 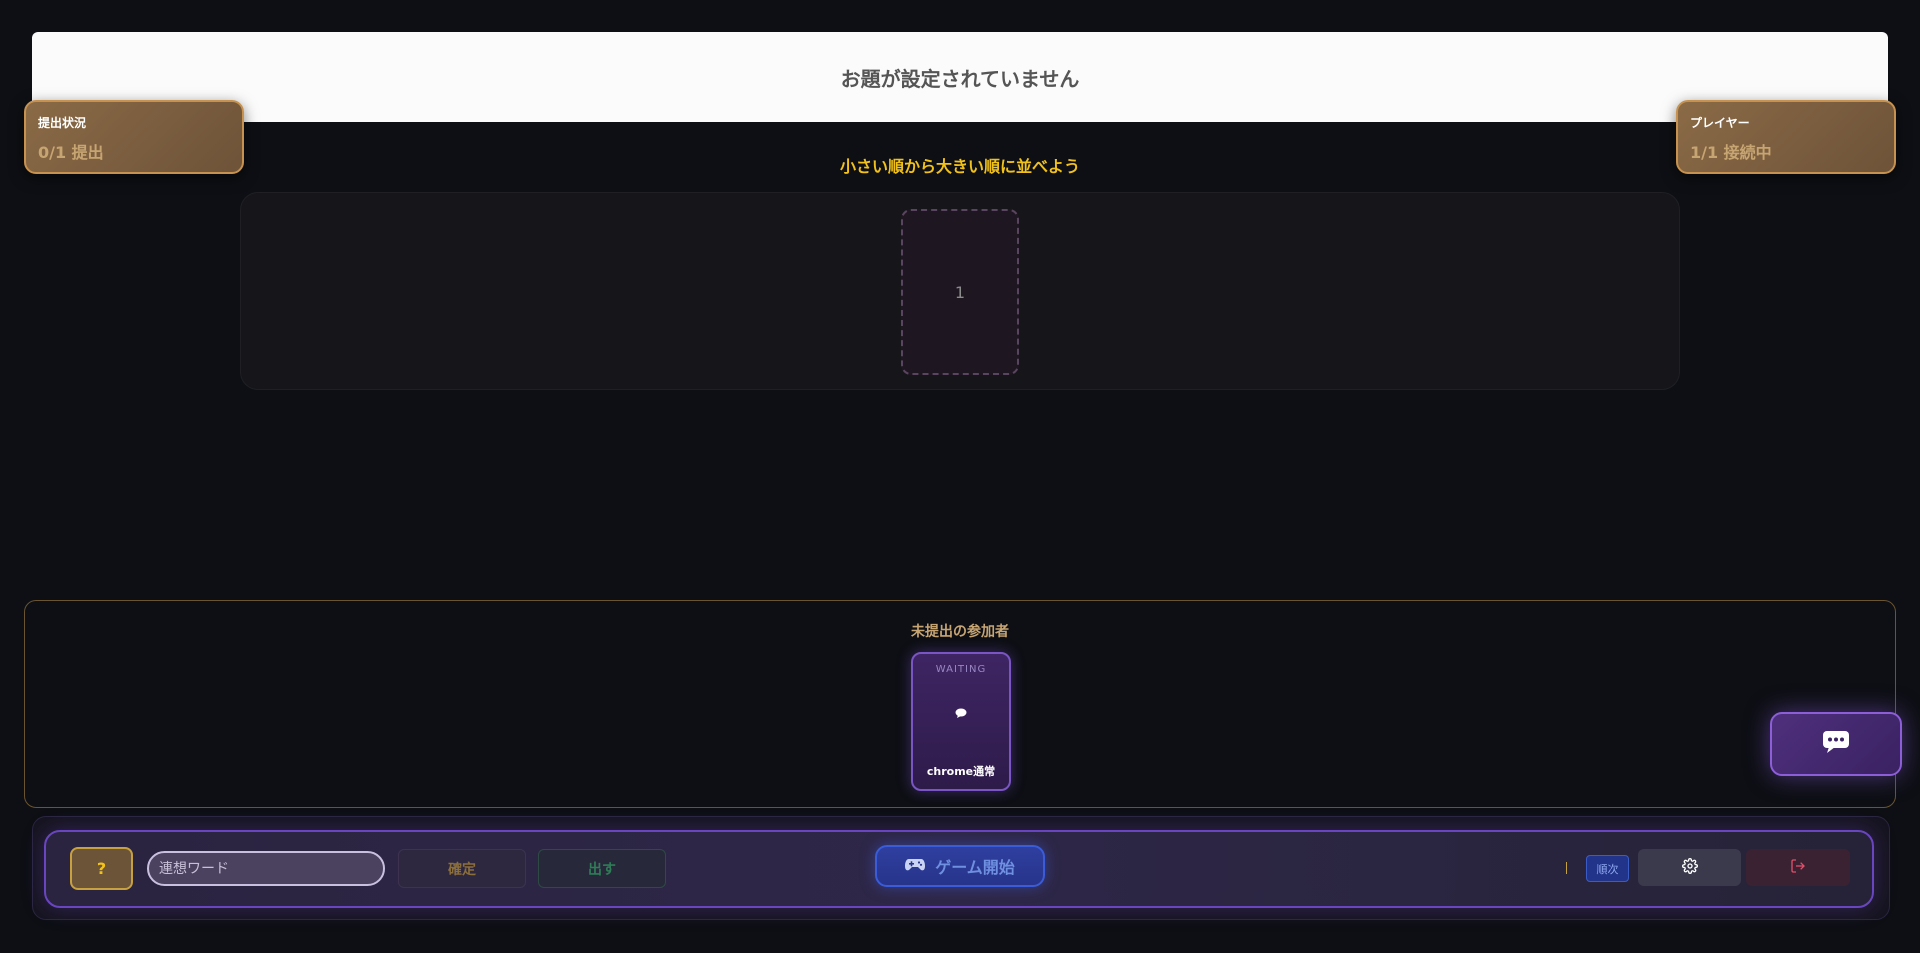 I want to click on start-game-label: ゲーム開始, so click(x=975, y=867).